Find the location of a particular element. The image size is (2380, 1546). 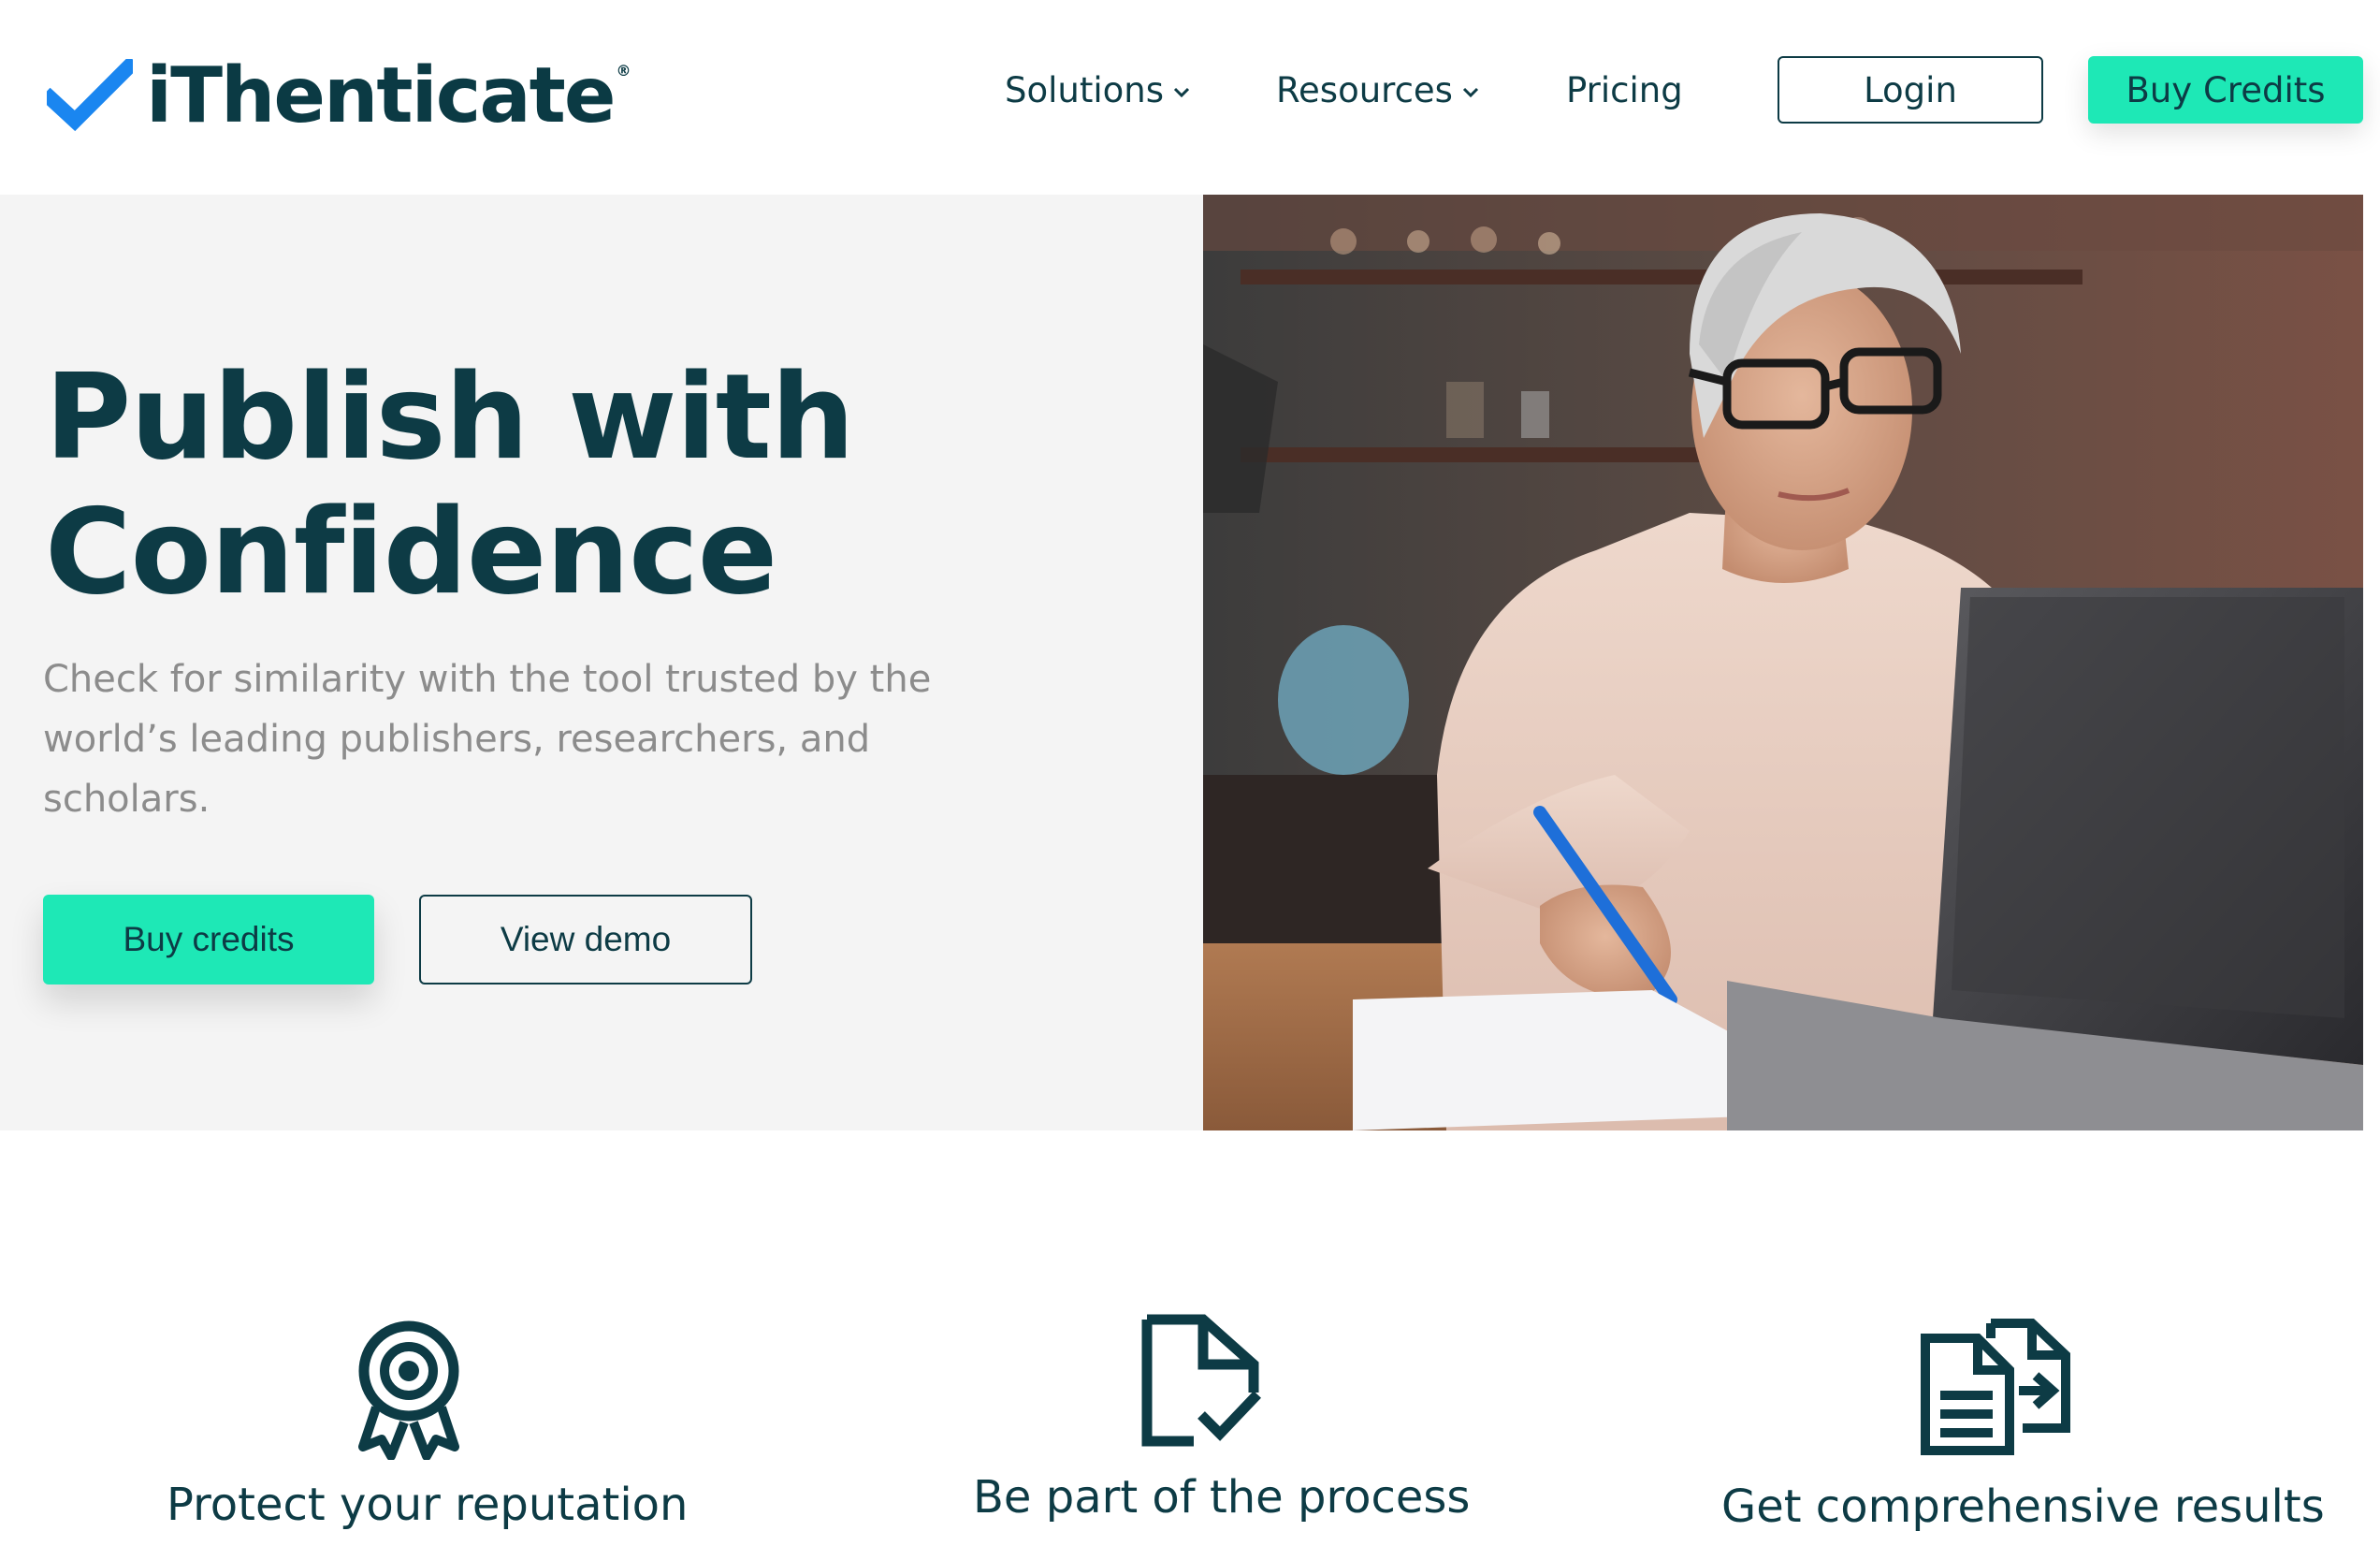

nav-pricing-label: Pricing is located at coordinates (1624, 89).